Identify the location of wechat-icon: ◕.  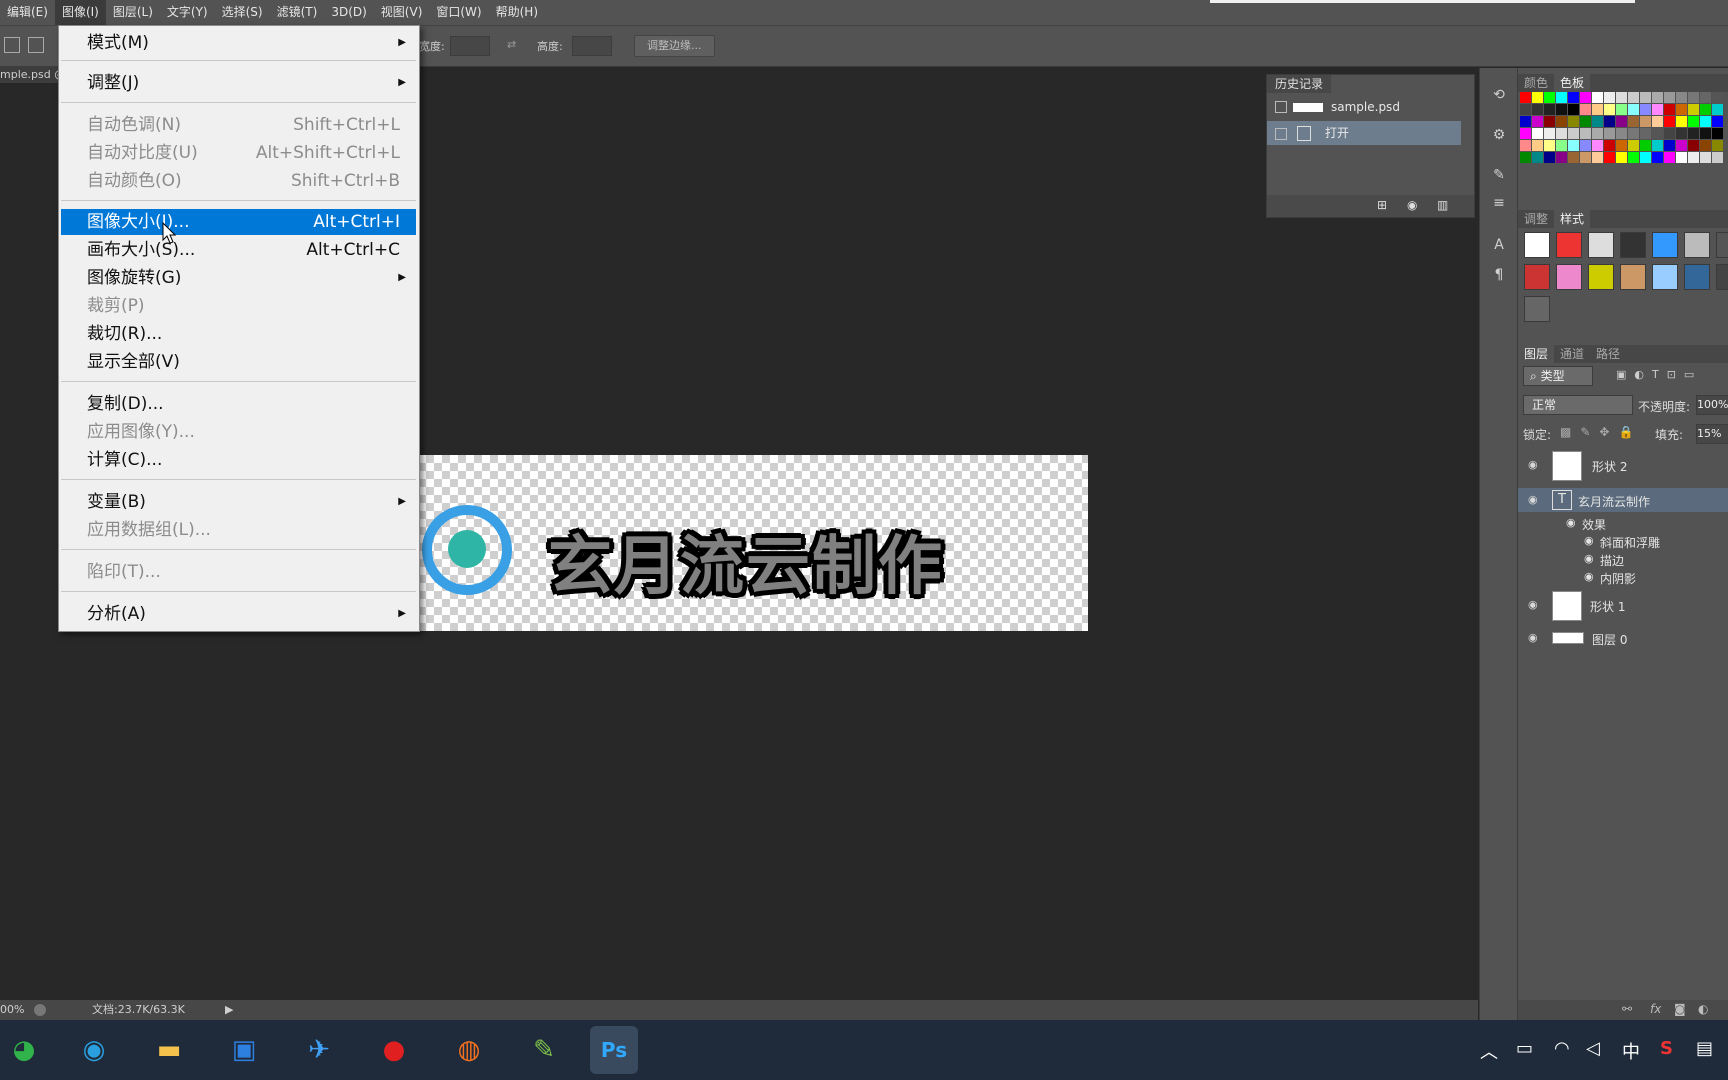
(24, 1050).